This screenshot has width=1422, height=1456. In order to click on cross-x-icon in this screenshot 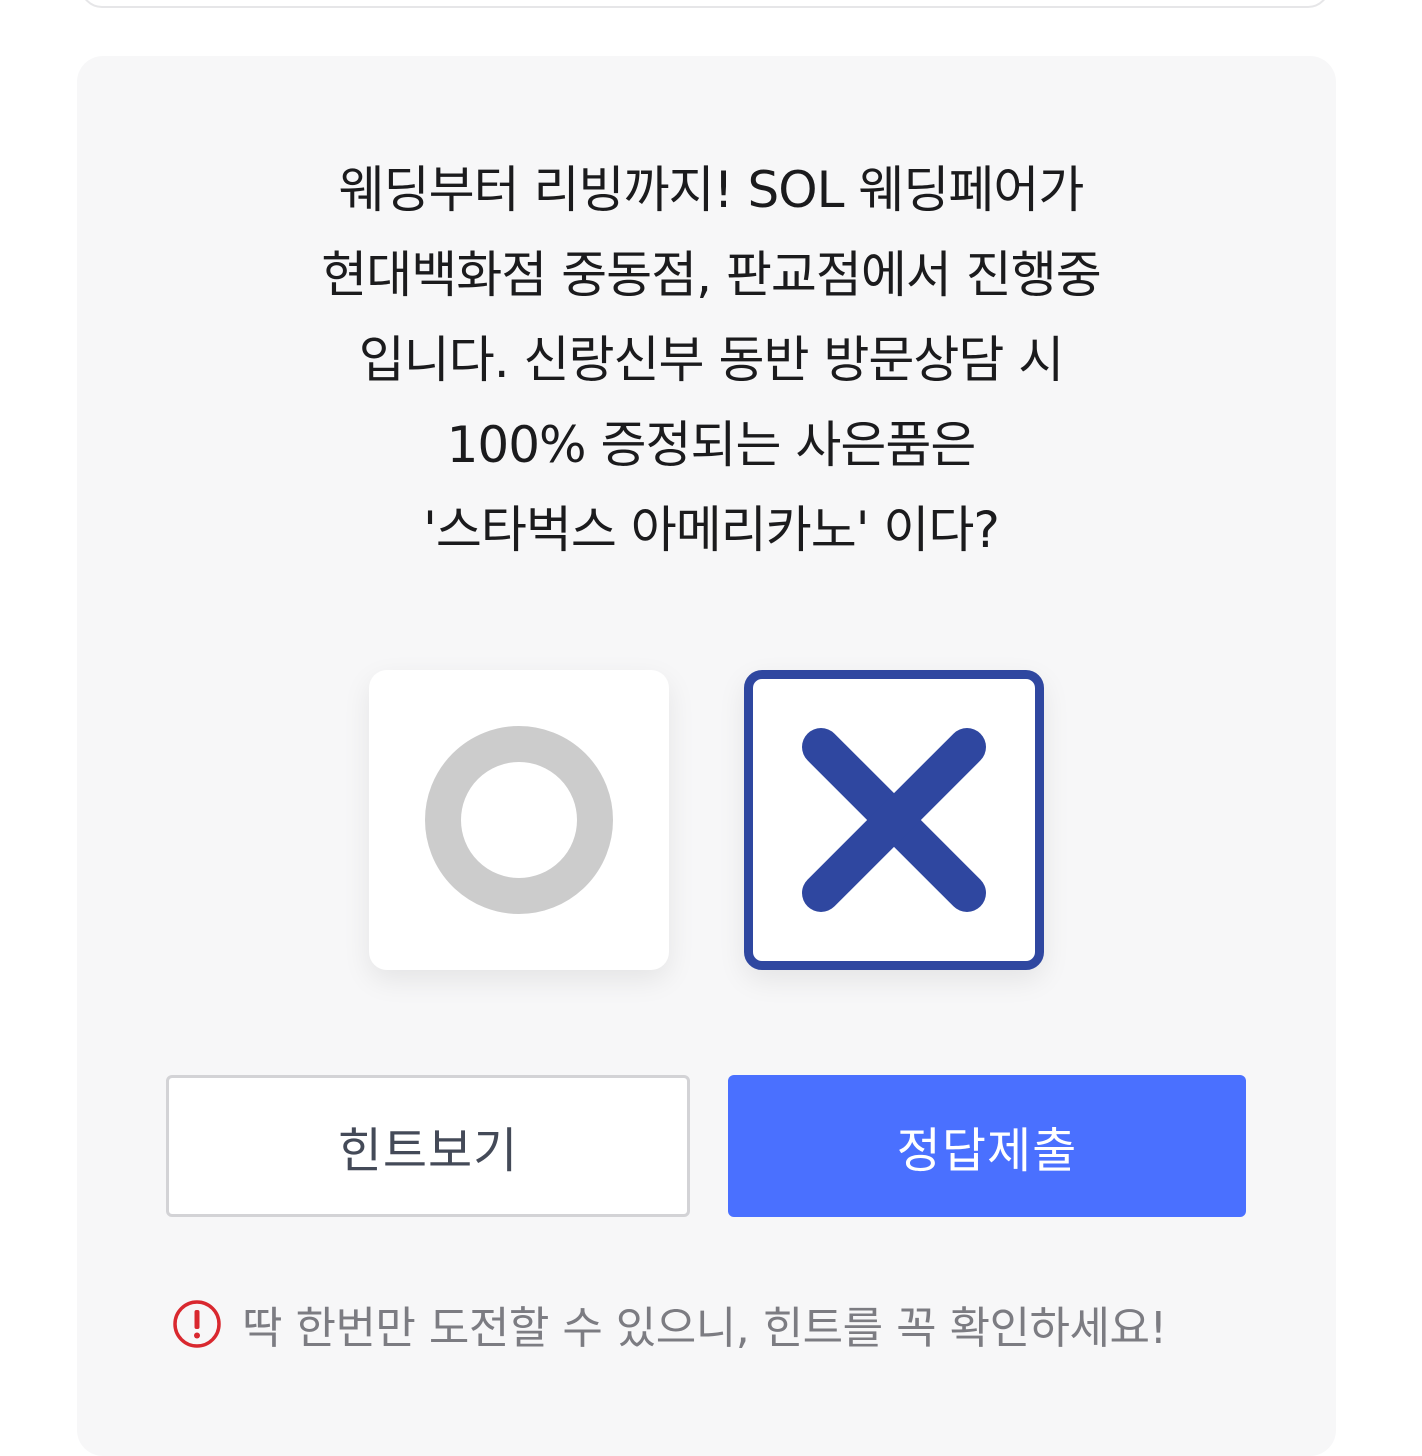, I will do `click(894, 820)`.